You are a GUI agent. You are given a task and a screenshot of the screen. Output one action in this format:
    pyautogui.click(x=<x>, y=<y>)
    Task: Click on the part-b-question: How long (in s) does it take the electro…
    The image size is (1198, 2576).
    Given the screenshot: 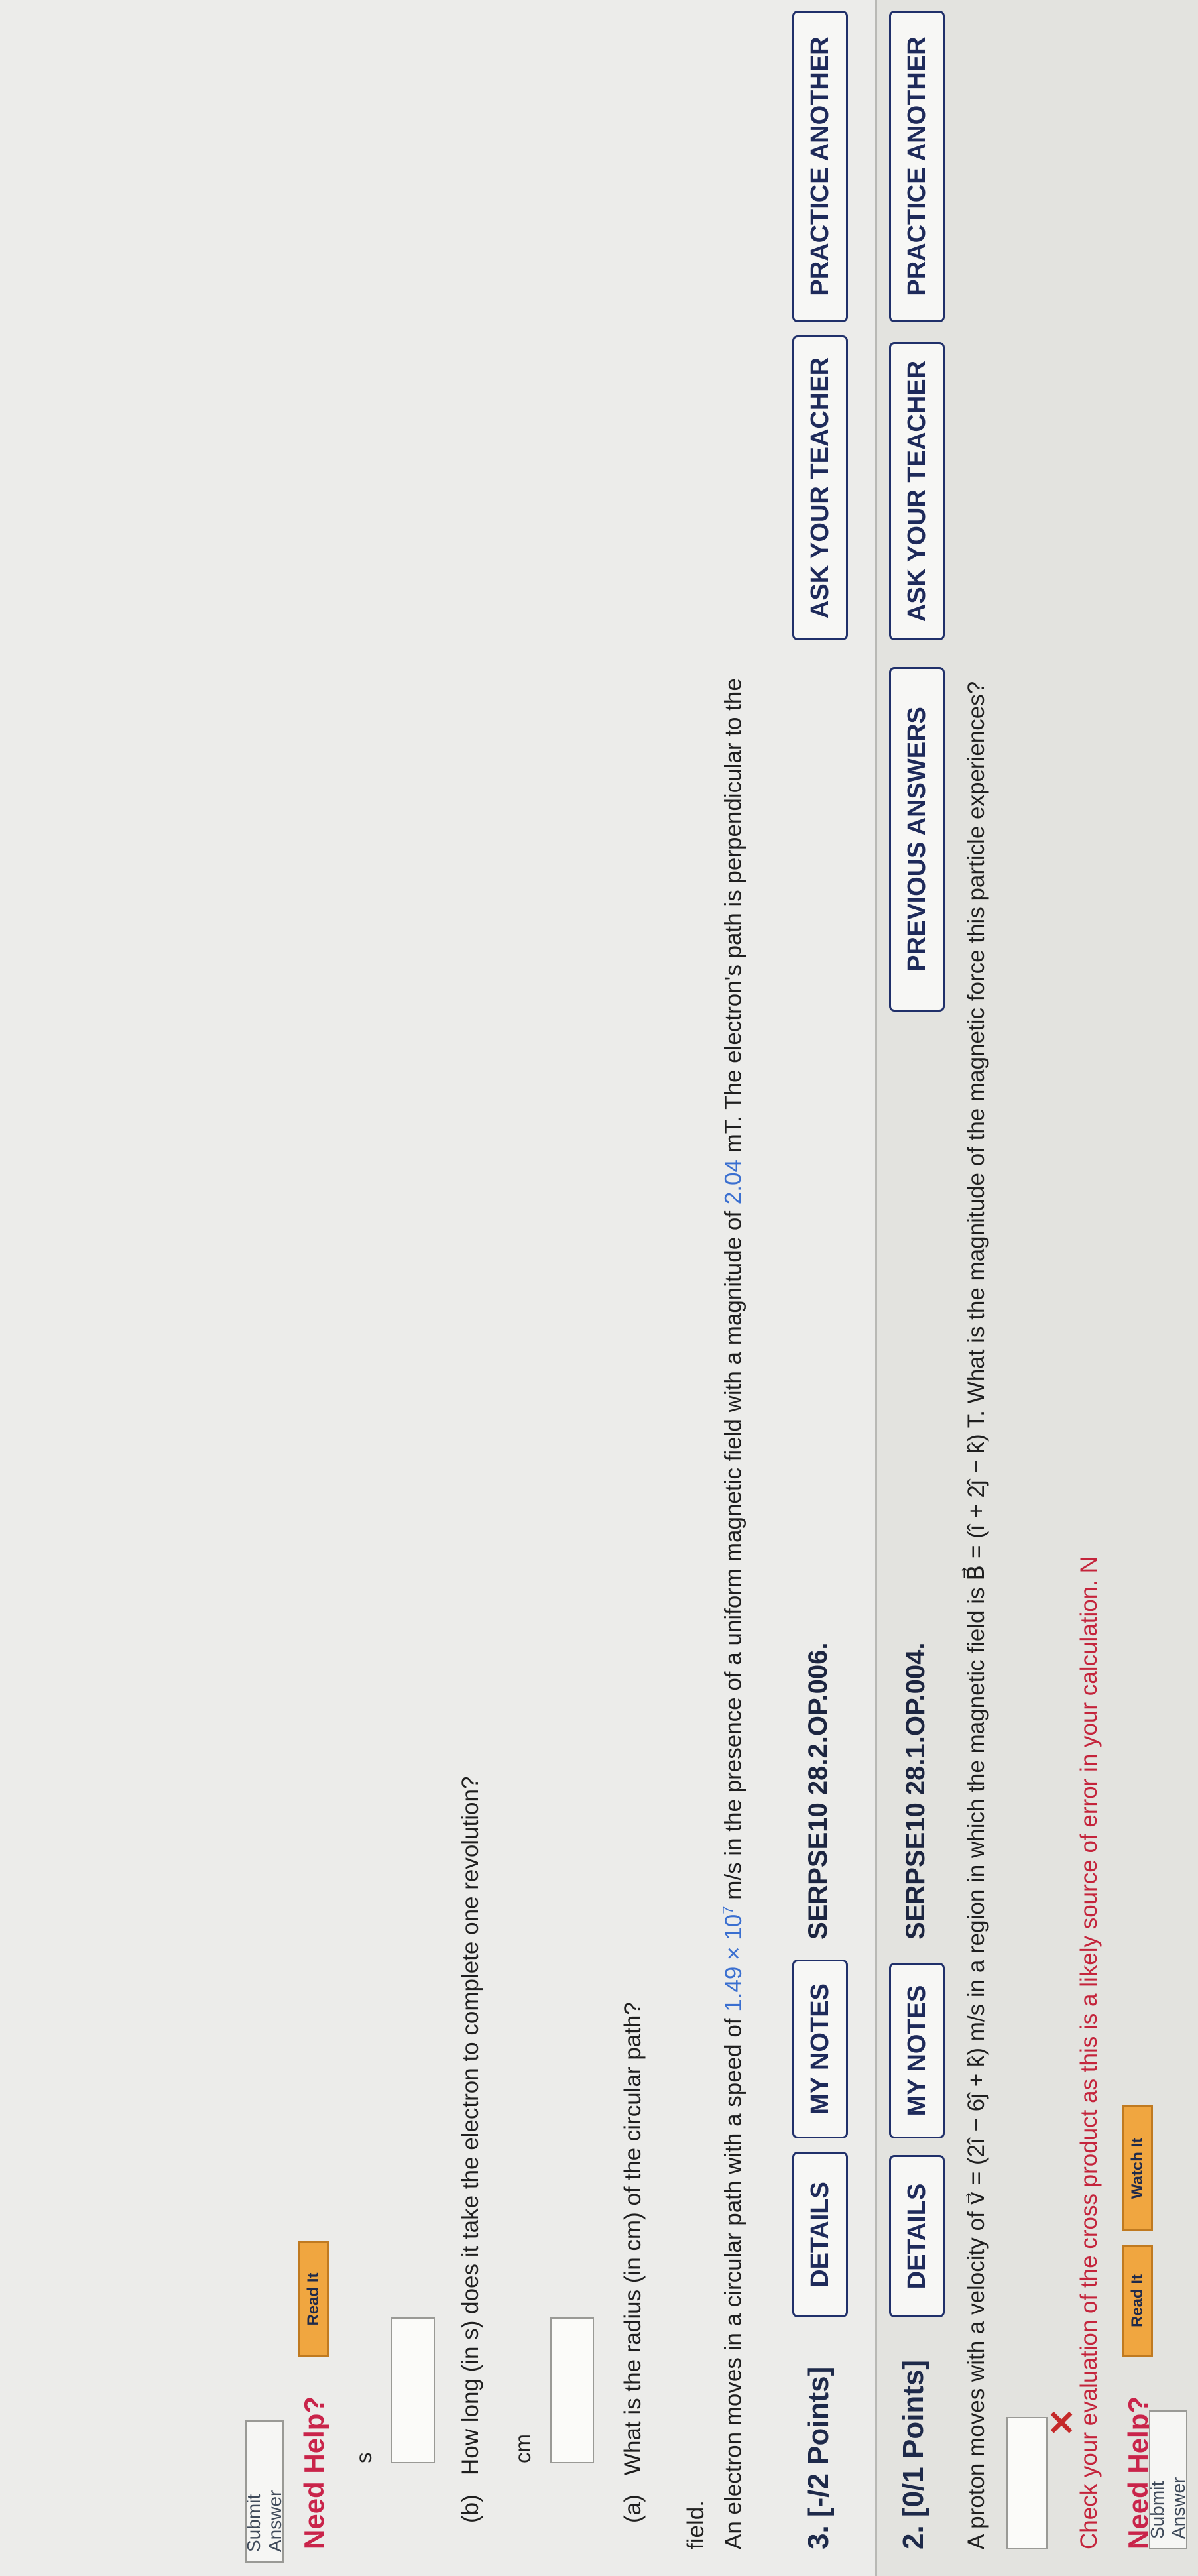 What is the action you would take?
    pyautogui.click(x=470, y=2126)
    